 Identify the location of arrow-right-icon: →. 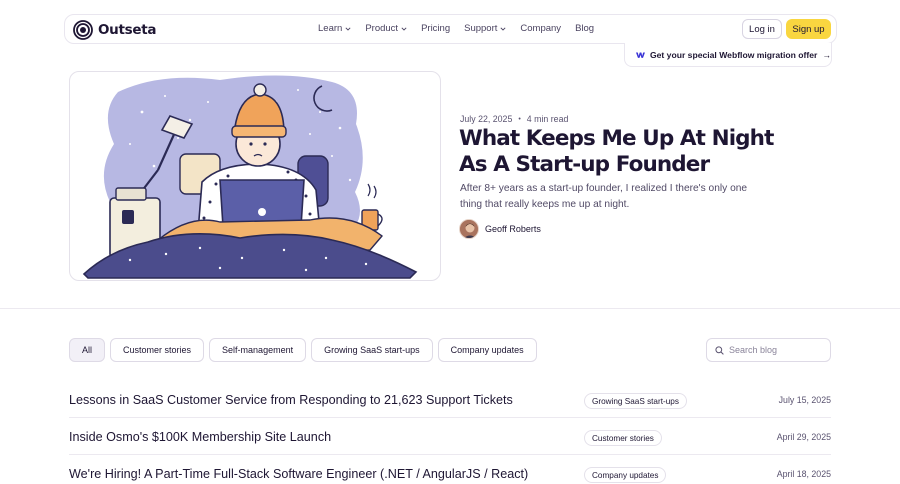
(826, 54).